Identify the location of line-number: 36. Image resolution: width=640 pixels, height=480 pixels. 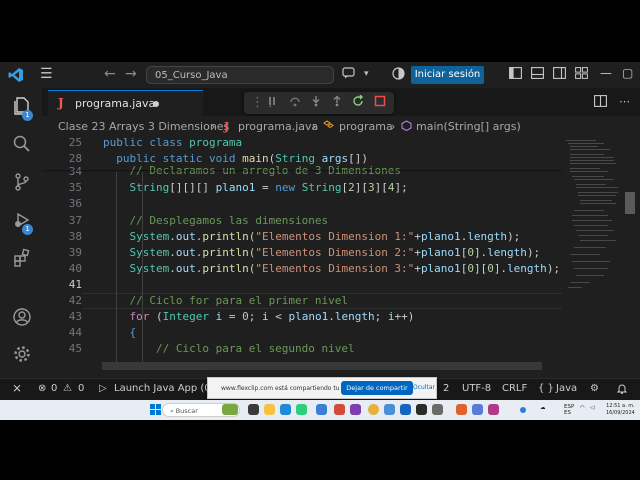
(75, 203).